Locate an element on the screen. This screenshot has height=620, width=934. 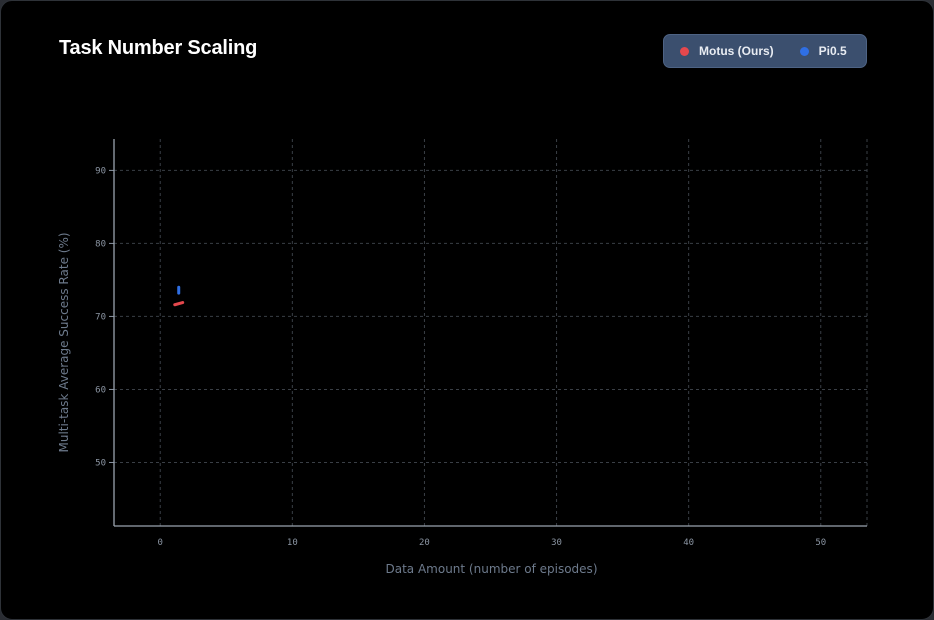
y-tick-label-60: 60 is located at coordinates (100, 390).